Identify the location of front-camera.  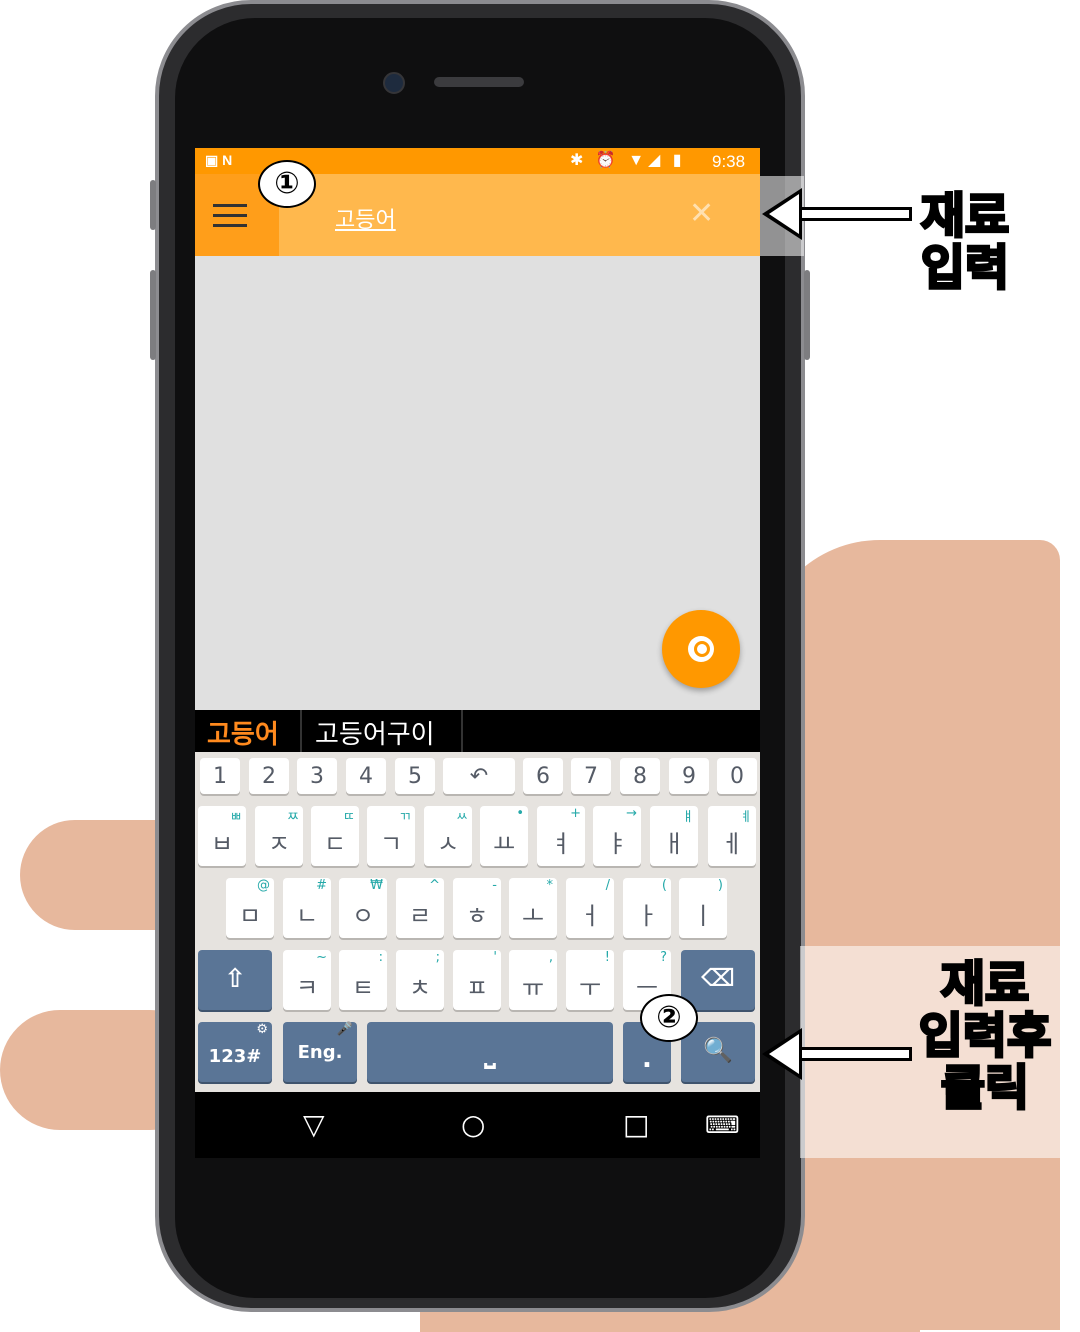
(394, 83).